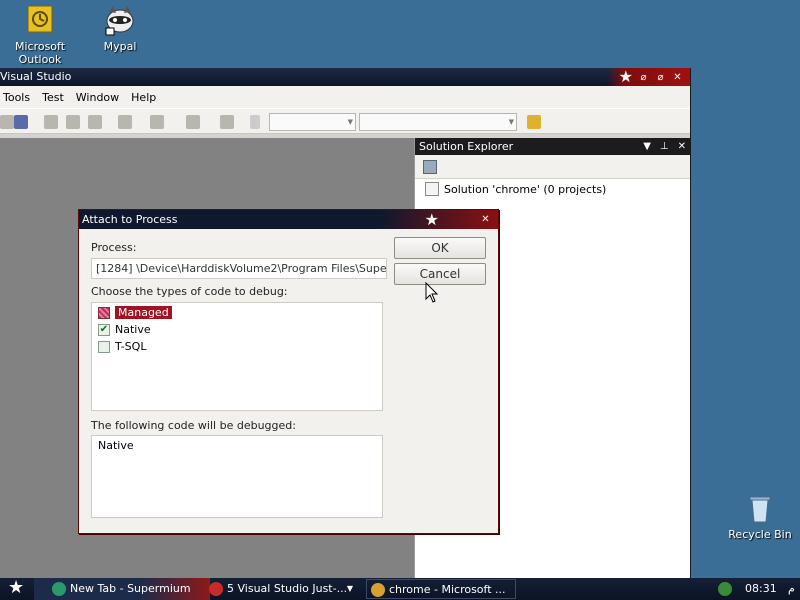  Describe the element at coordinates (237, 356) in the screenshot. I see `code-types-list: Managed ✔ Native T-SQL` at that location.